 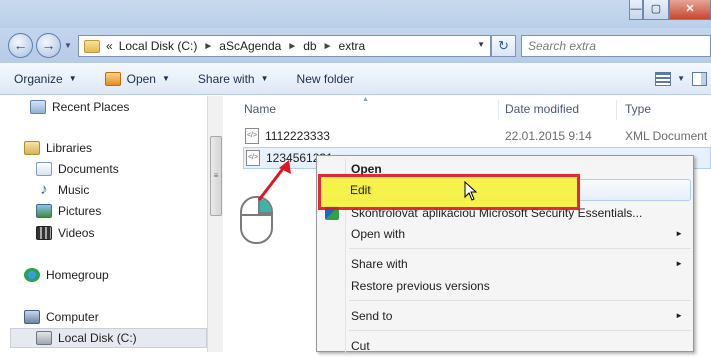 I want to click on annotation-arrow-icon, so click(x=274, y=180).